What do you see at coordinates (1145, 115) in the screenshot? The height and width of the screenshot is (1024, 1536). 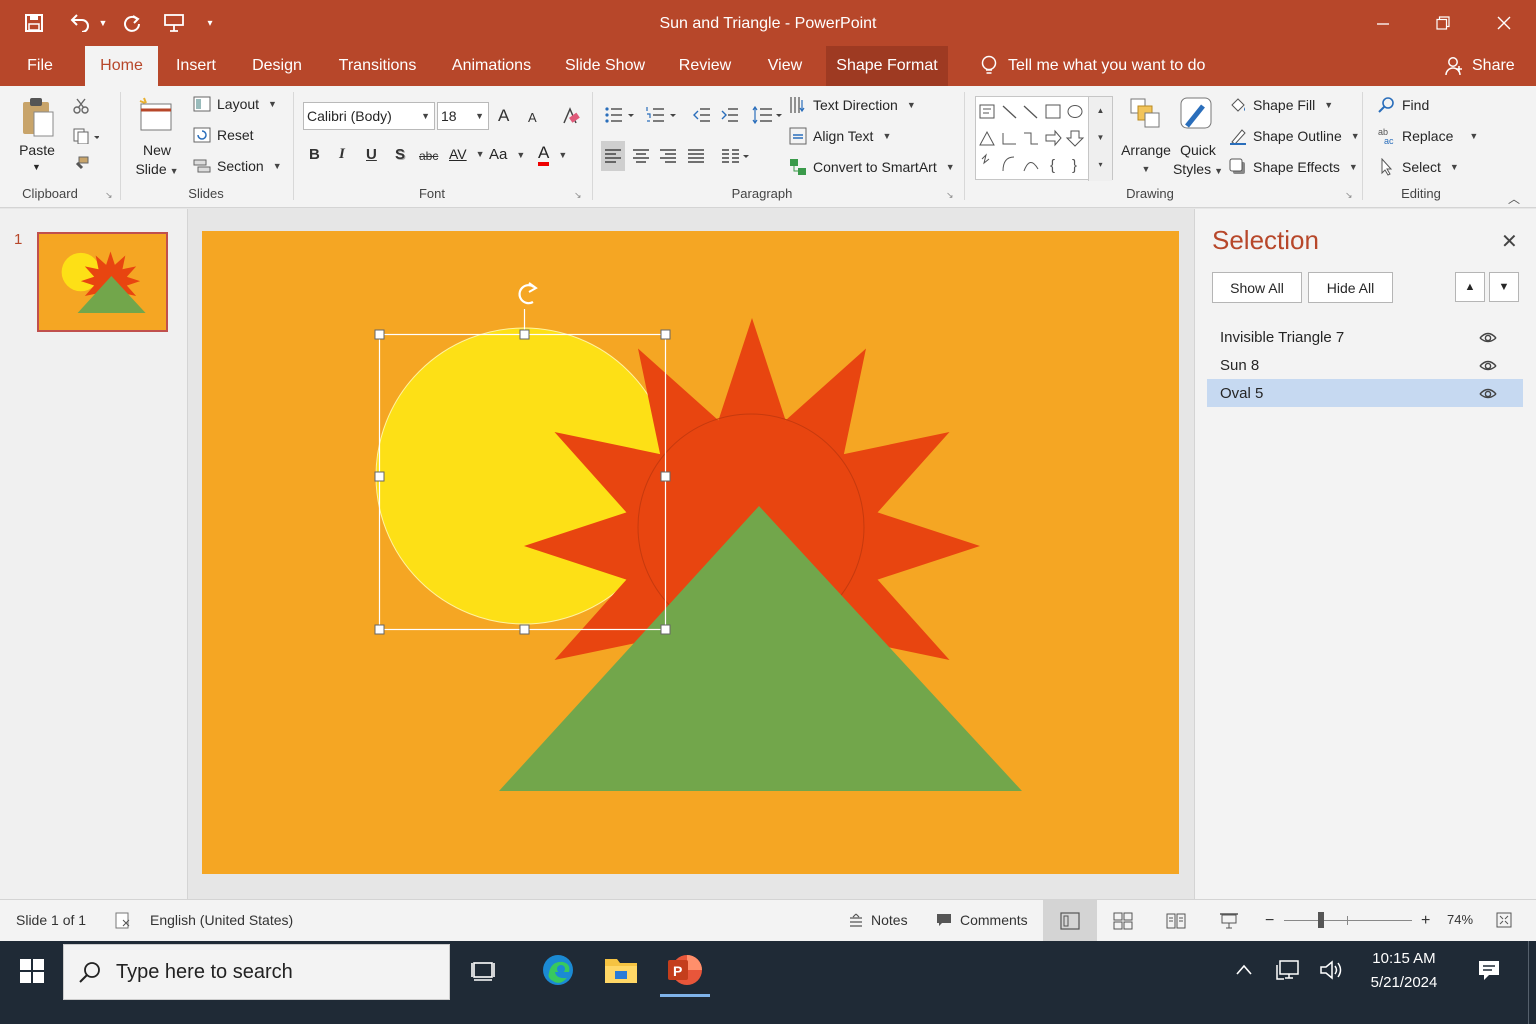 I see `arrange-icon` at bounding box center [1145, 115].